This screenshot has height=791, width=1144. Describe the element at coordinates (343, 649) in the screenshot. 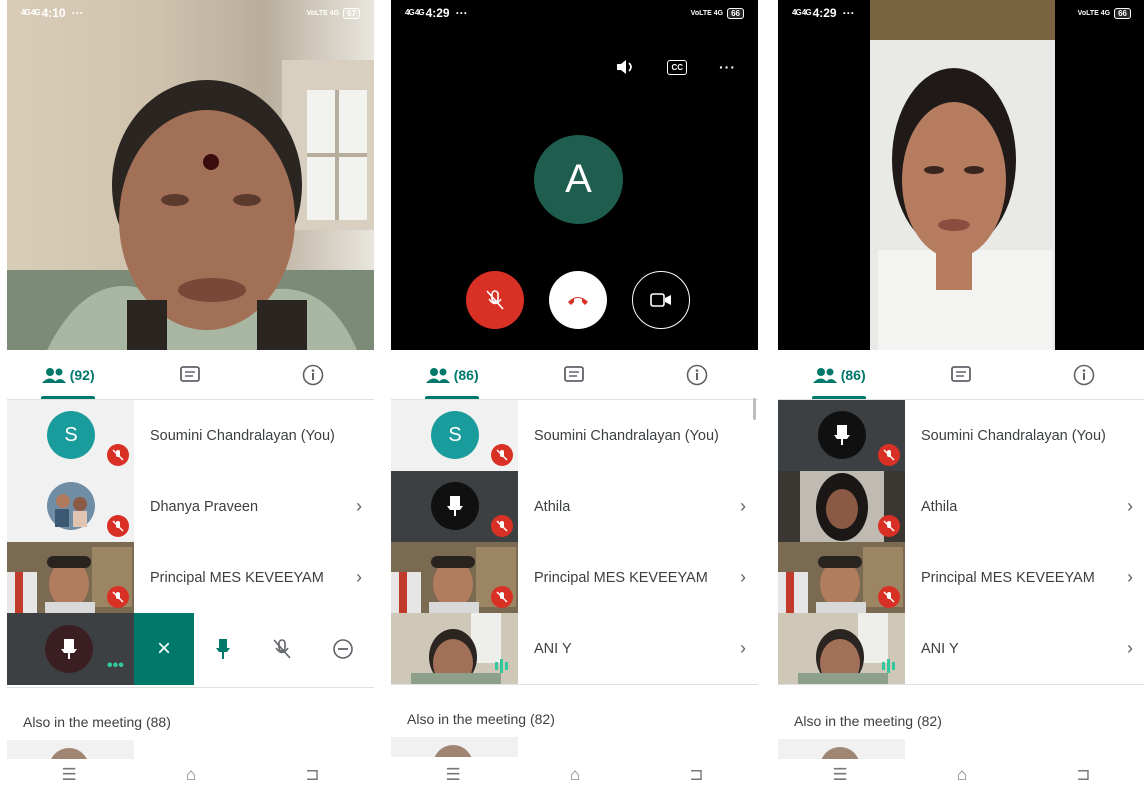

I see `remove-participant-icon` at that location.